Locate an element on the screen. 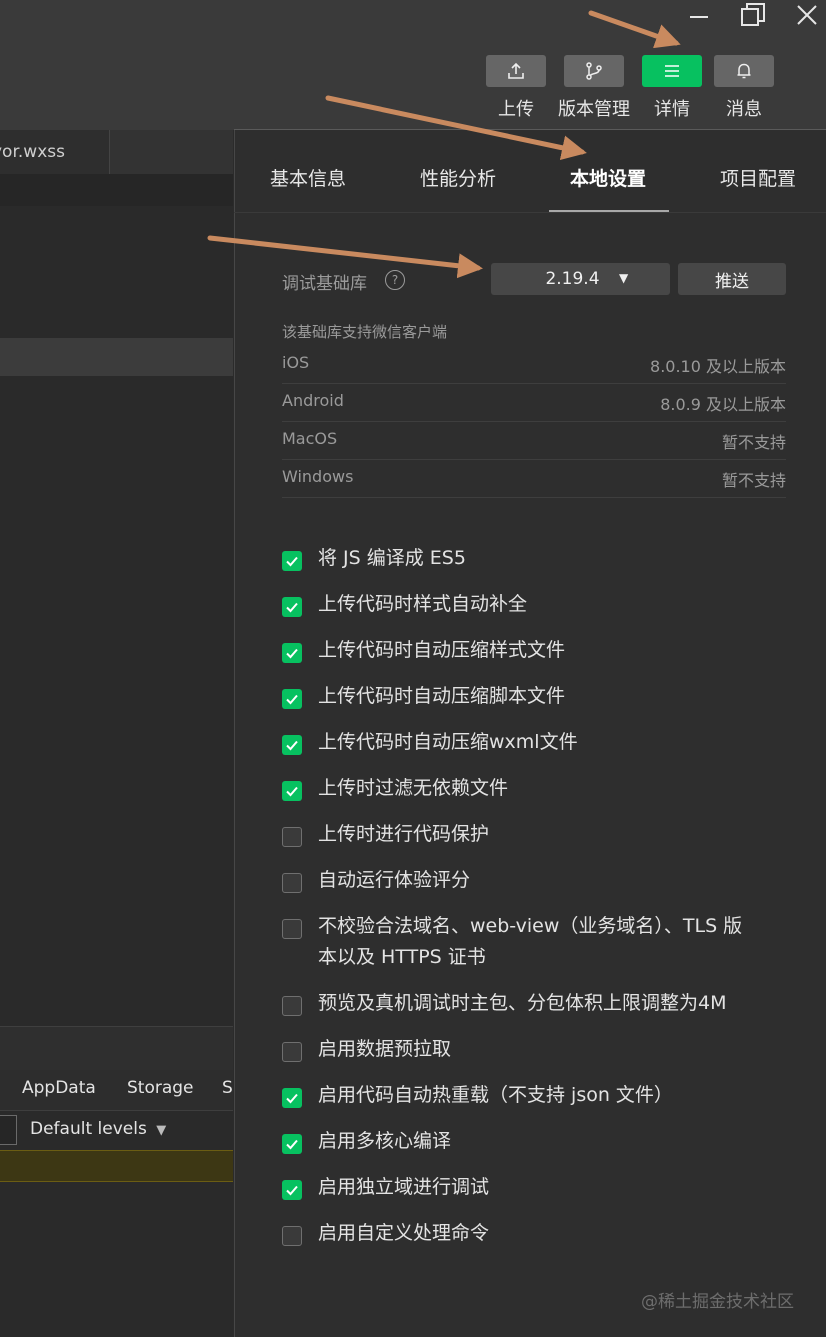  option-label: 上传代码时样式自动补全 is located at coordinates (423, 604).